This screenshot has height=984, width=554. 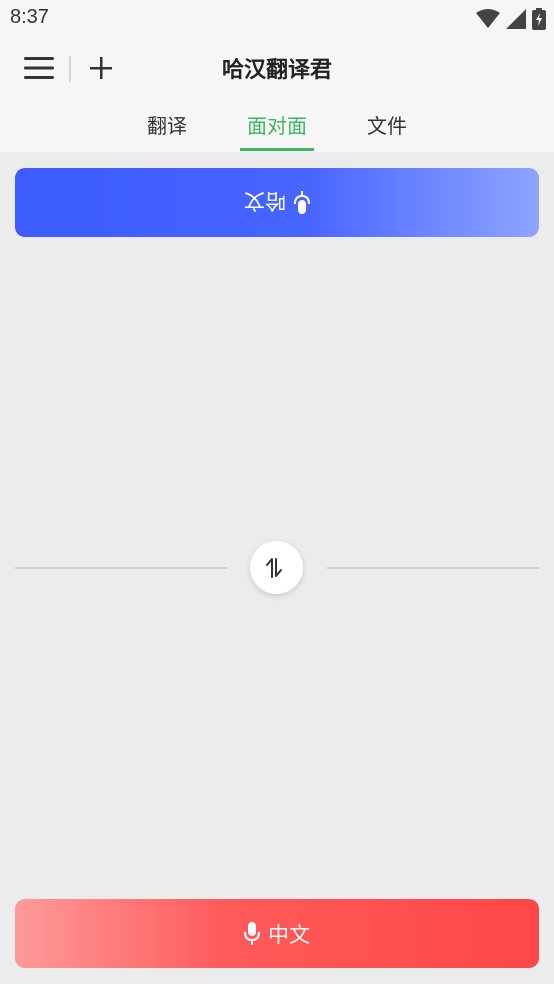 I want to click on status-icons, so click(x=511, y=19).